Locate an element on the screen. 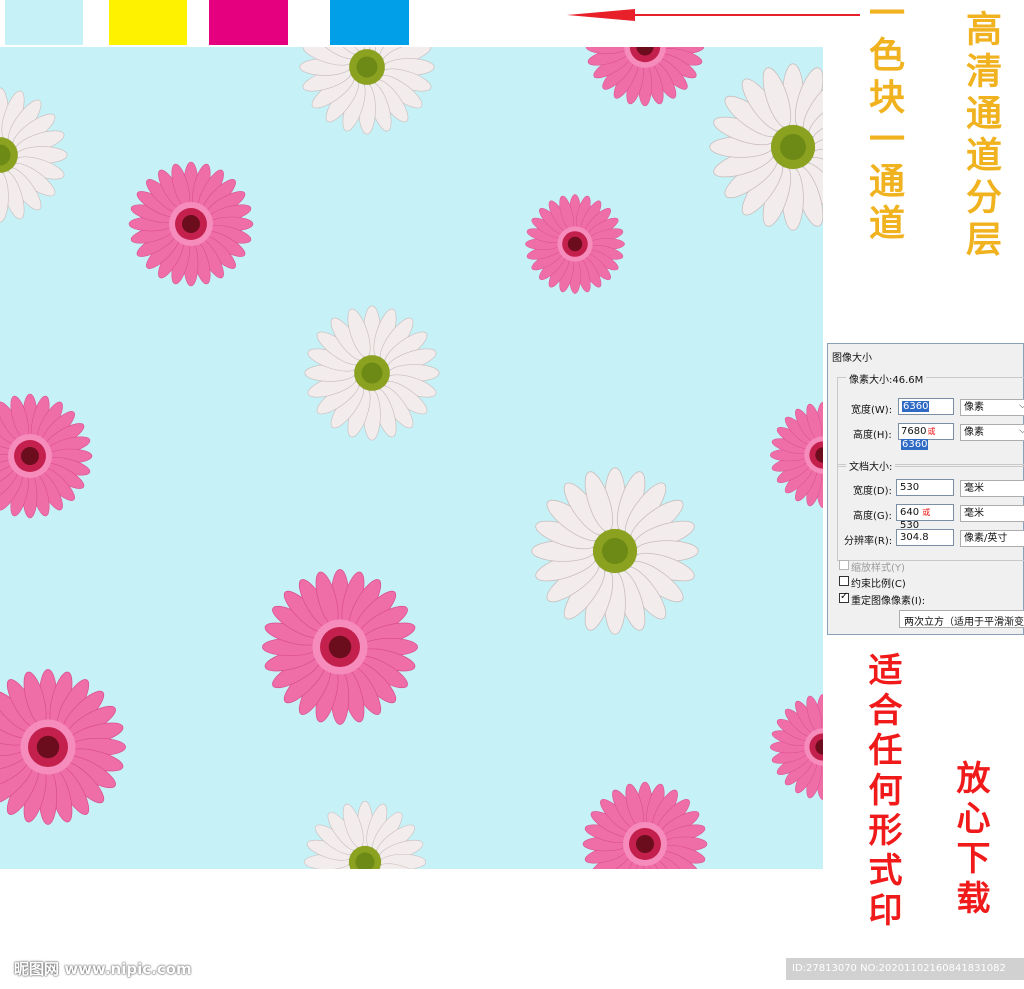  doc-width-input: 530 is located at coordinates (925, 487).